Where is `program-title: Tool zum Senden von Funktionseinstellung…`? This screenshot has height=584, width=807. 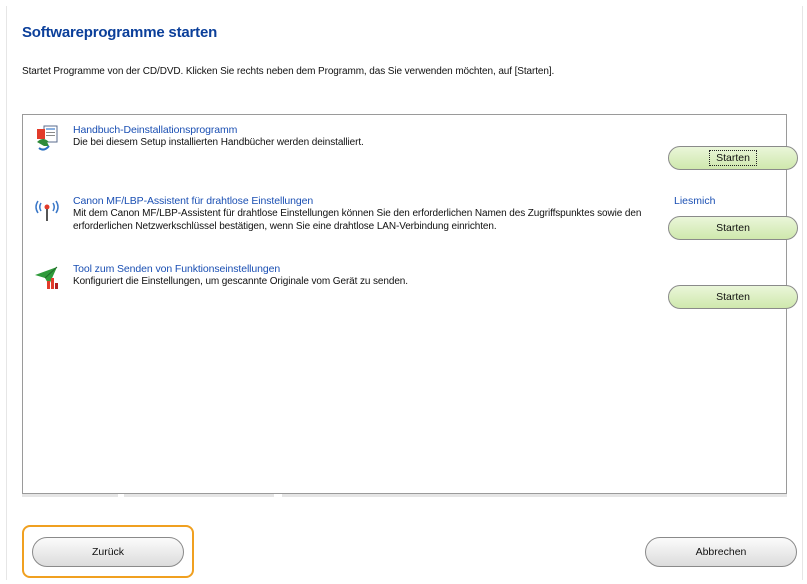
program-title: Tool zum Senden von Funktionseinstellung… is located at coordinates (176, 269).